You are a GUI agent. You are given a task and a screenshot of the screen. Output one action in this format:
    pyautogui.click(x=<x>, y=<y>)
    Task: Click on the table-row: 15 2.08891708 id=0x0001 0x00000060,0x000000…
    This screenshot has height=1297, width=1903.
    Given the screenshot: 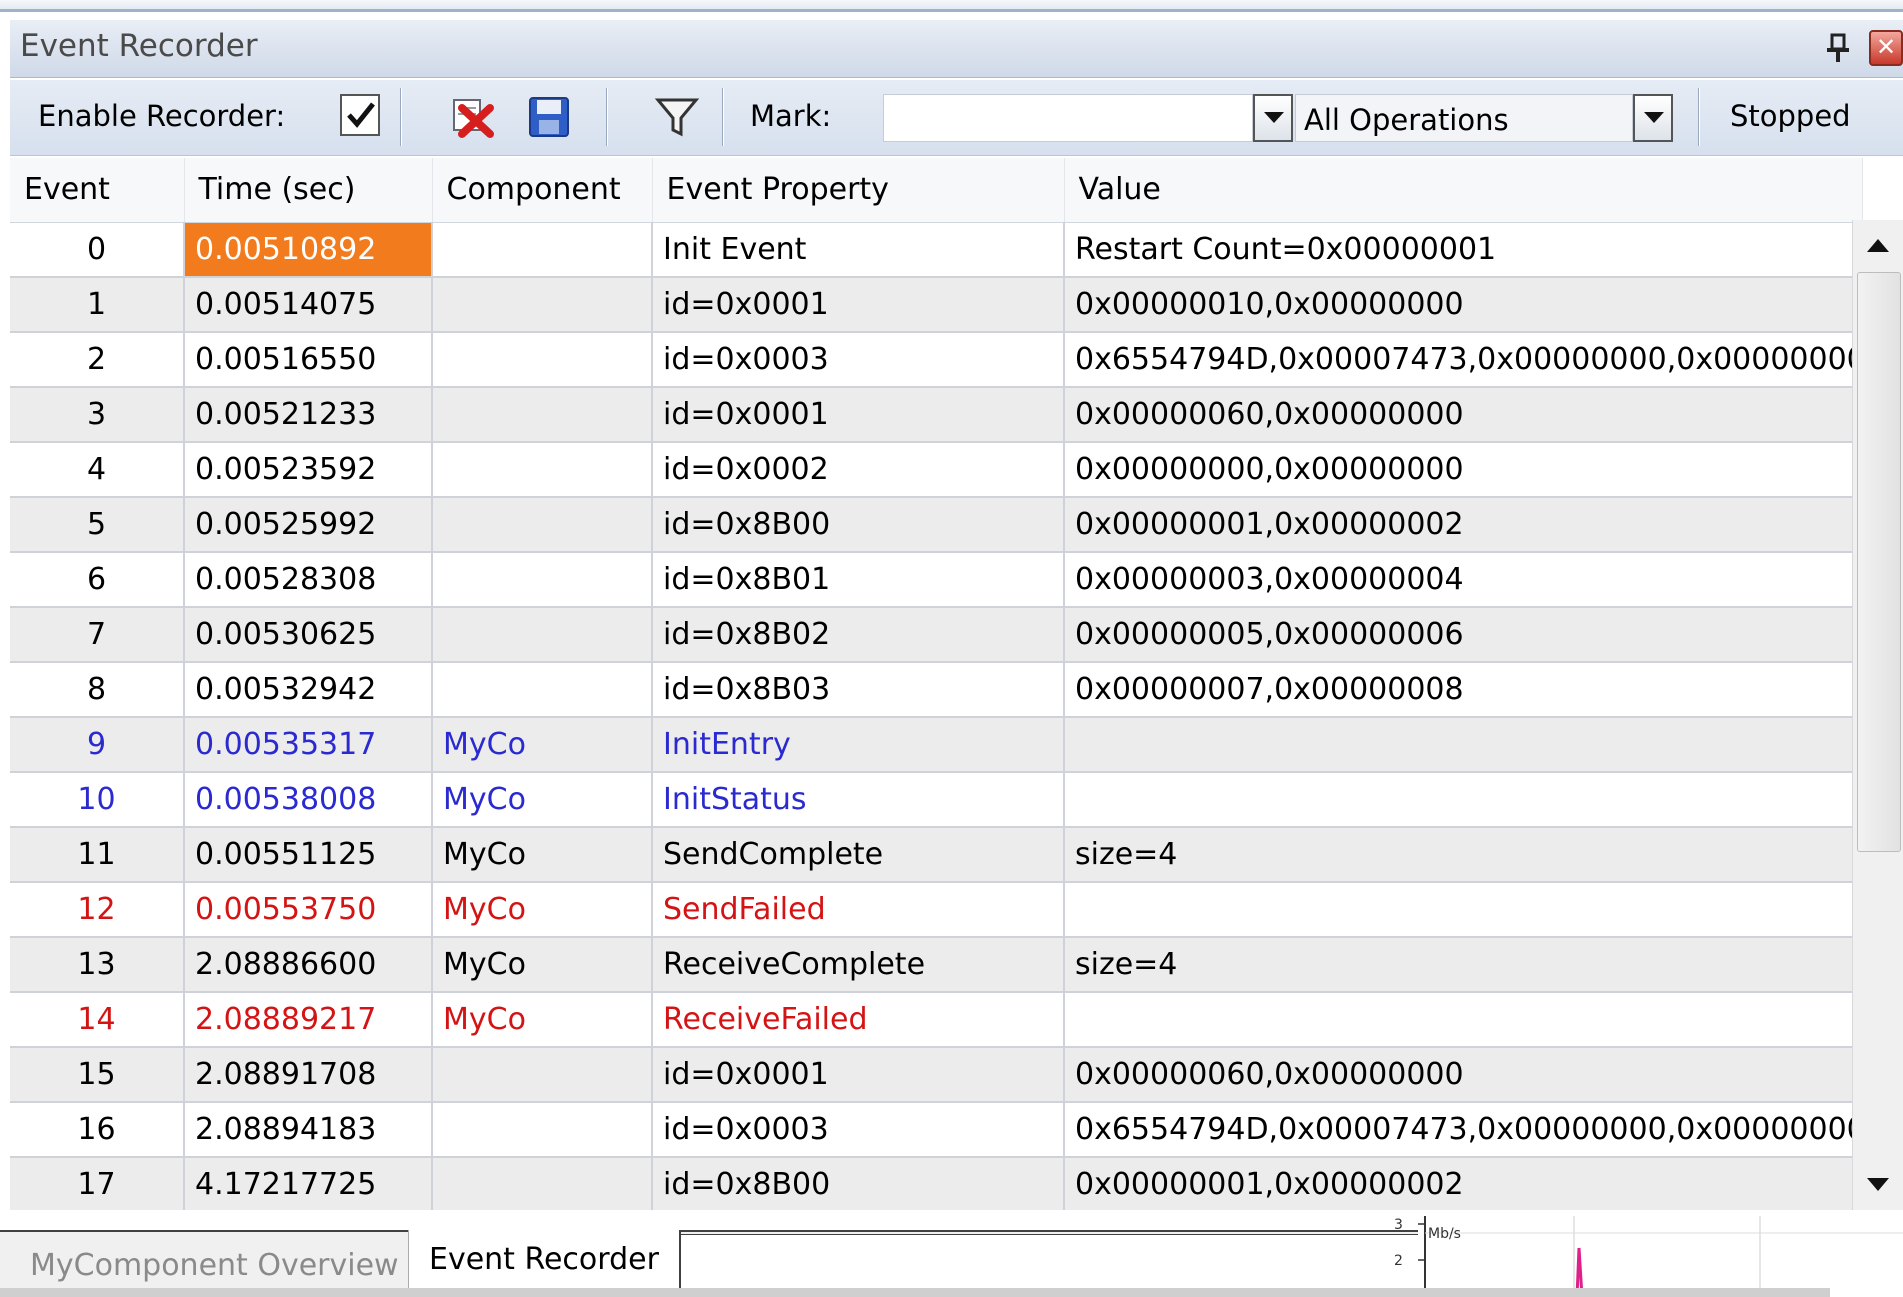 What is the action you would take?
    pyautogui.click(x=936, y=1075)
    